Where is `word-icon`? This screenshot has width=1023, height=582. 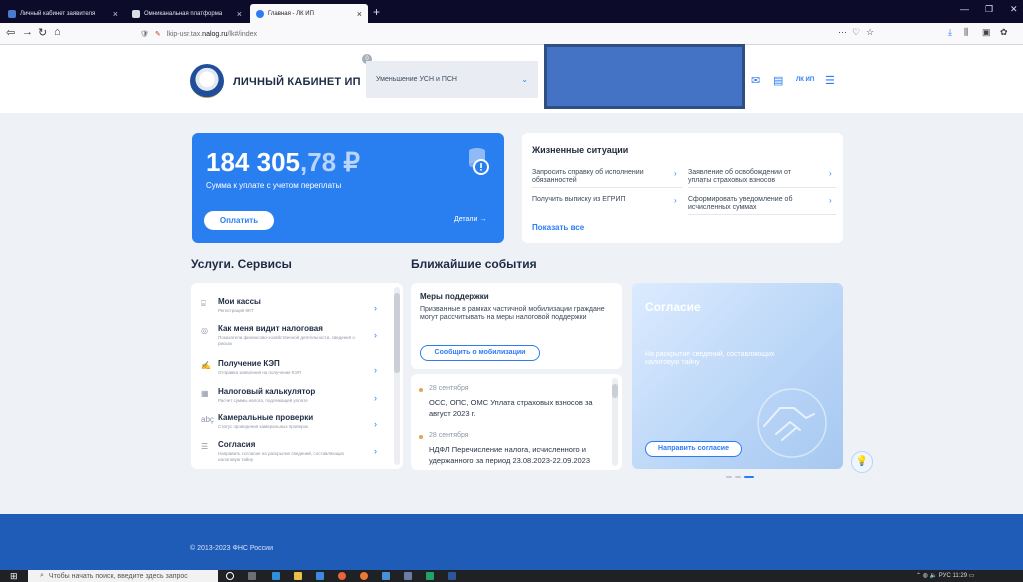
word-icon is located at coordinates (452, 576).